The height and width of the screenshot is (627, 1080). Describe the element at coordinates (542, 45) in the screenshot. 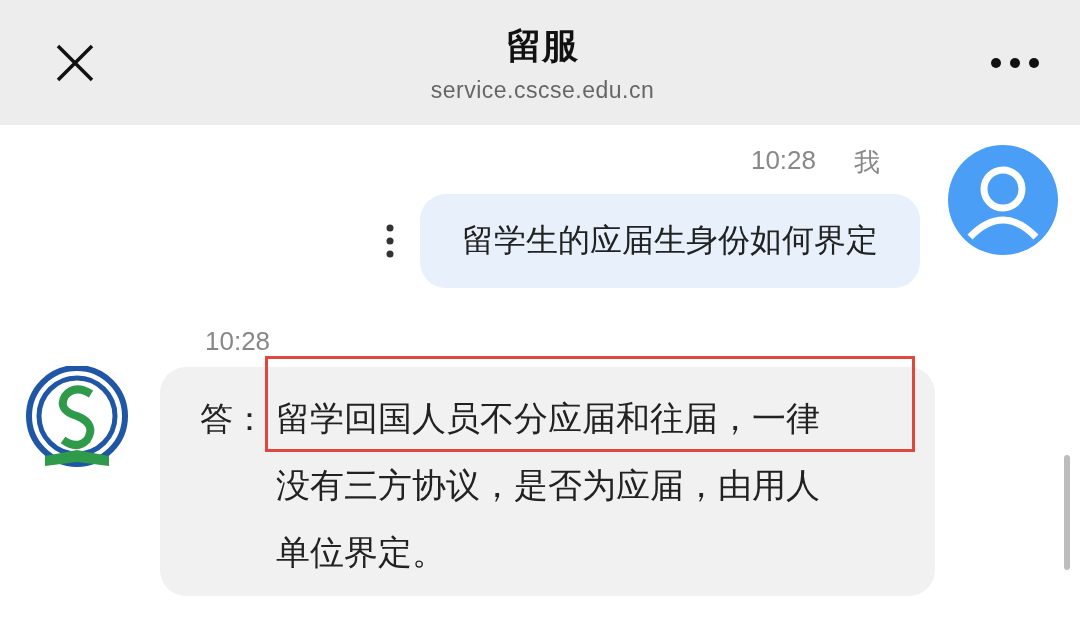

I see `page-title: 留服` at that location.